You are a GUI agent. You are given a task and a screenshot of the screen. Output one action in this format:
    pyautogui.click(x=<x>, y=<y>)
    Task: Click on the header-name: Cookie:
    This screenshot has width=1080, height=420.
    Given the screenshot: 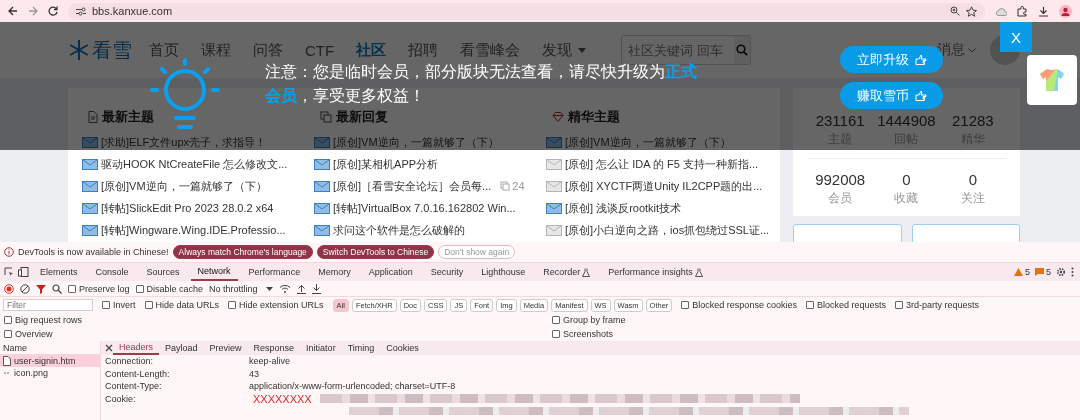 What is the action you would take?
    pyautogui.click(x=121, y=398)
    